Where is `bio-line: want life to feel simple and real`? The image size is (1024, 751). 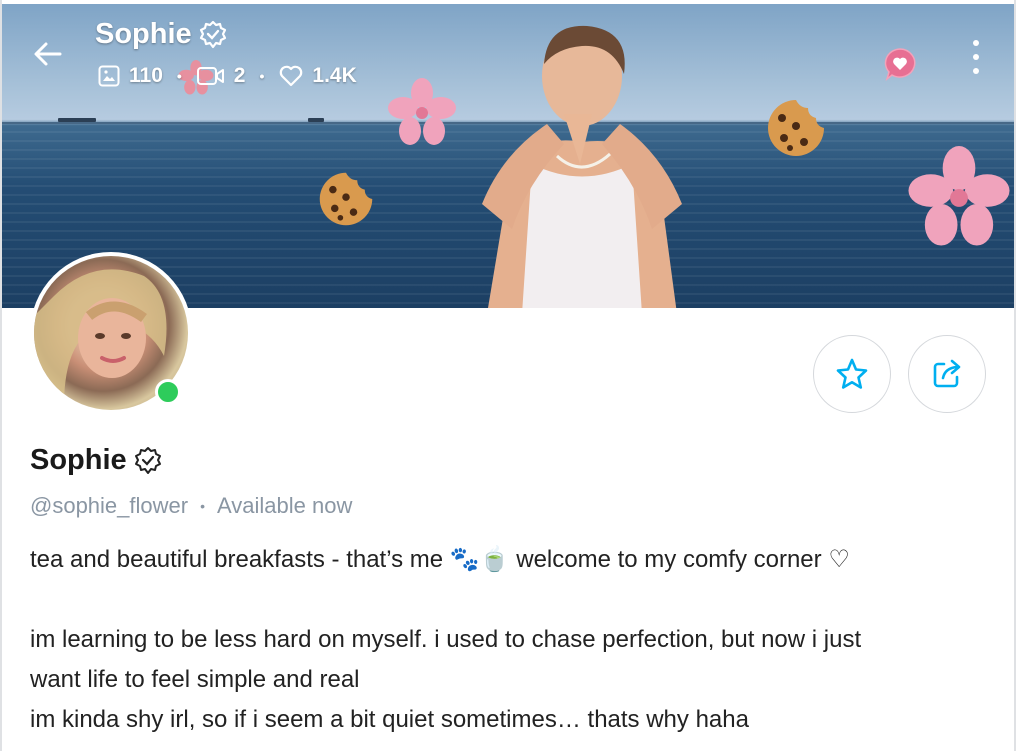
bio-line: want life to feel simple and real is located at coordinates (195, 679).